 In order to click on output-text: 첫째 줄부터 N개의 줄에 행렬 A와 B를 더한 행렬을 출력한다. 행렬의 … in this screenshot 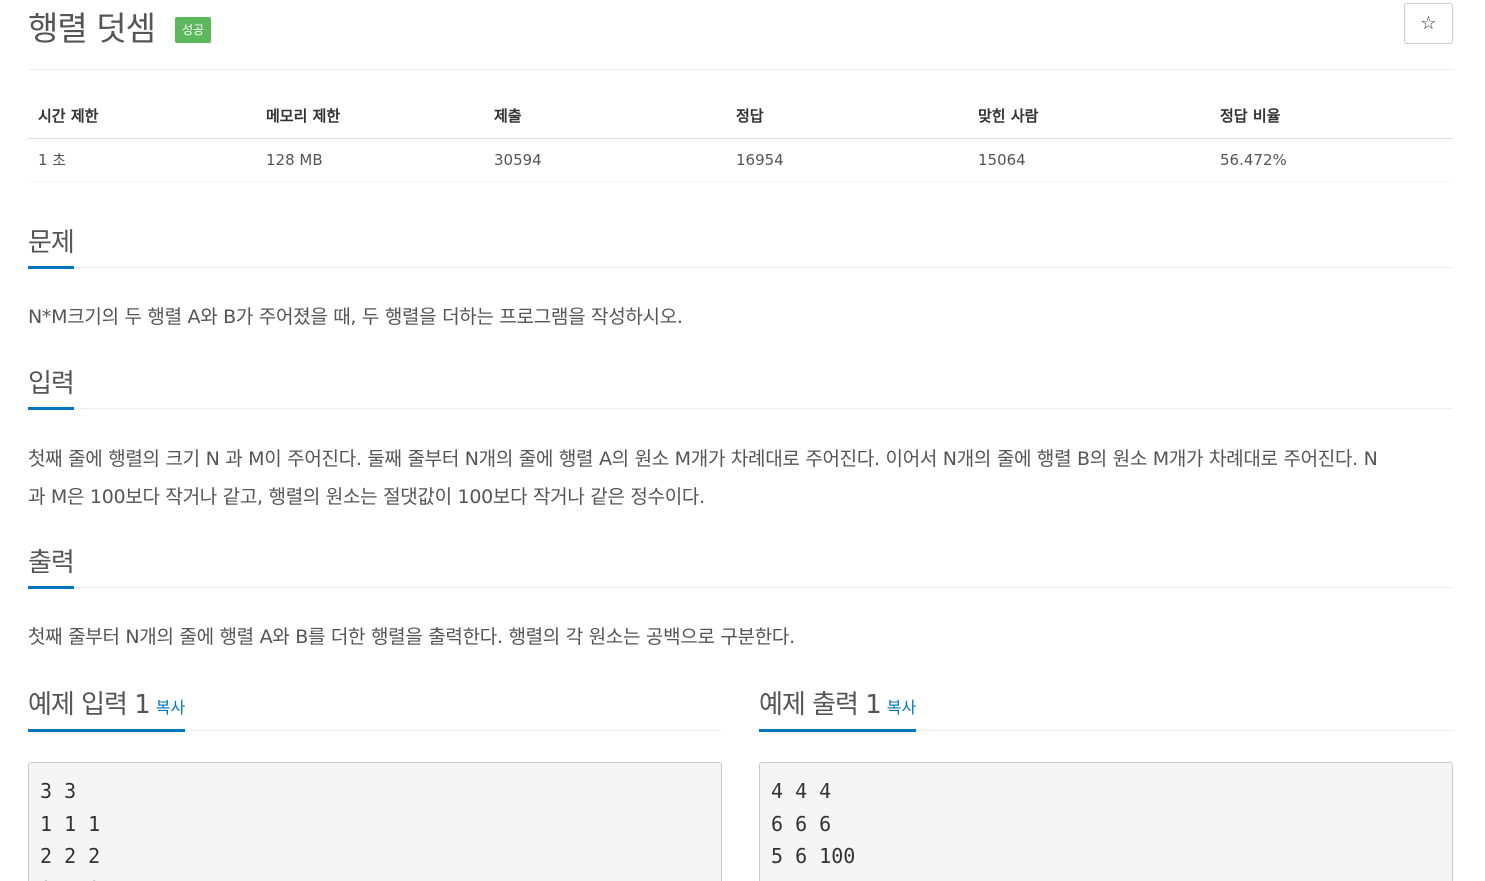, I will do `click(411, 637)`.